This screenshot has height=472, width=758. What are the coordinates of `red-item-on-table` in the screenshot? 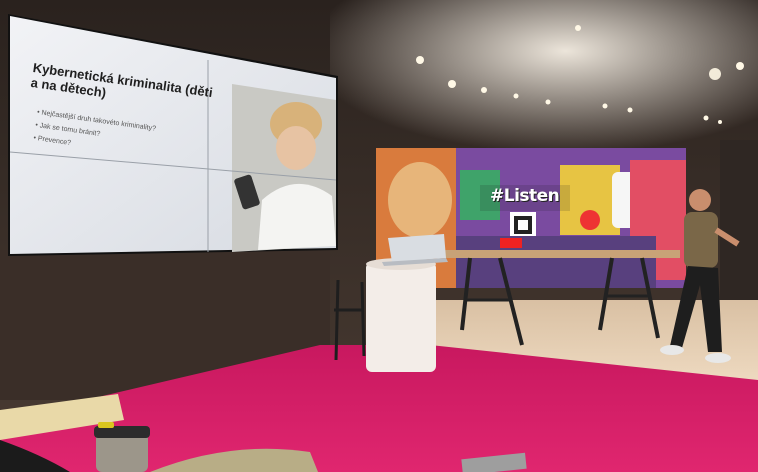 It's located at (511, 243).